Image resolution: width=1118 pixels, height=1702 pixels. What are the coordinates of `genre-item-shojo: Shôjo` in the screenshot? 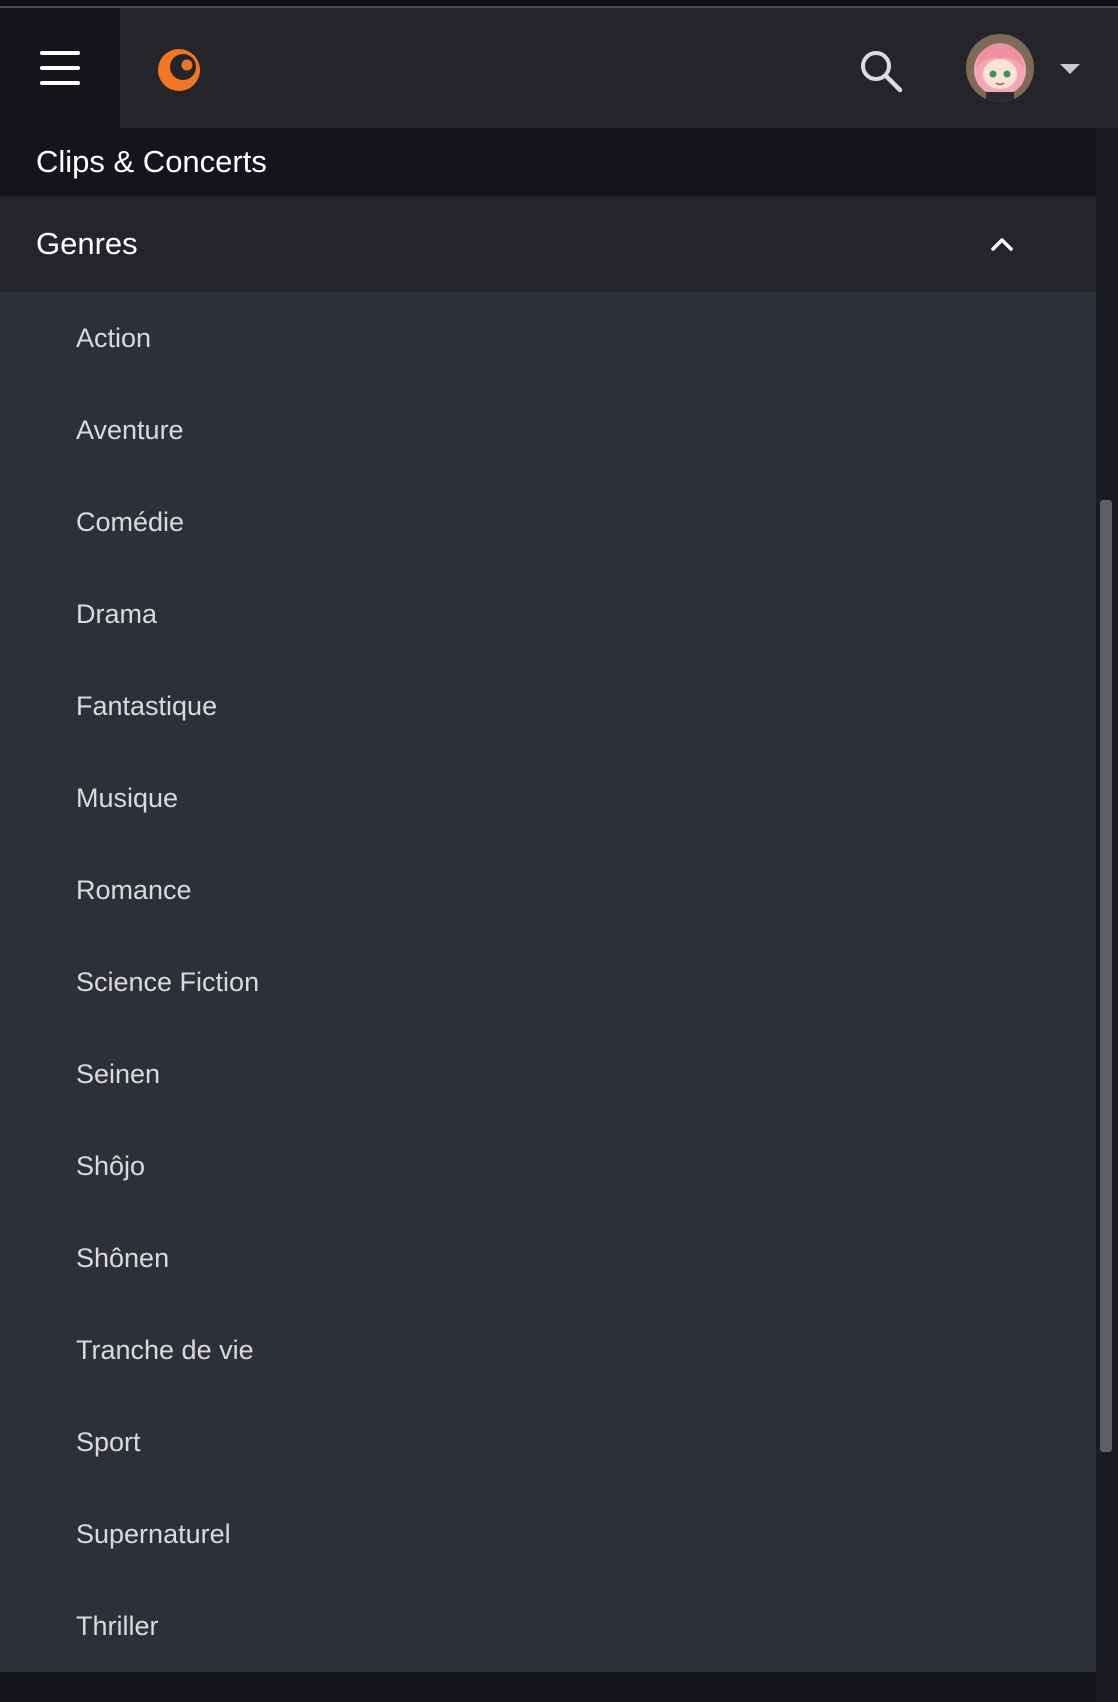 It's located at (548, 1166).